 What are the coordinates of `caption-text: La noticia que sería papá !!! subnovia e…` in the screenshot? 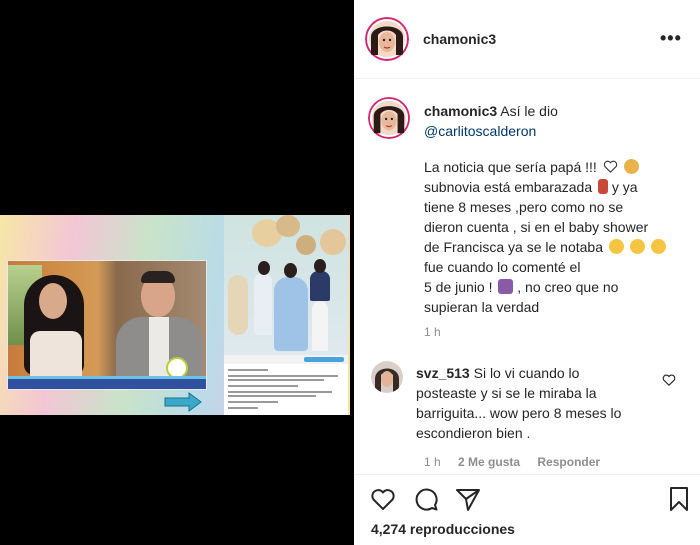 It's located at (549, 237).